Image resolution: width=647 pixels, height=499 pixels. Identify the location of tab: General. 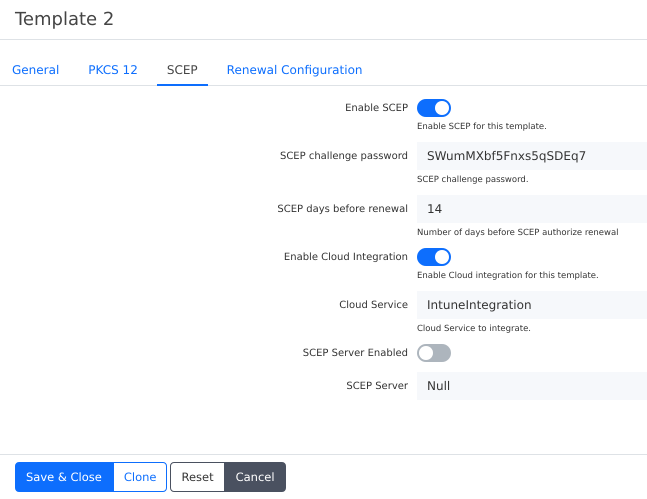
(36, 70).